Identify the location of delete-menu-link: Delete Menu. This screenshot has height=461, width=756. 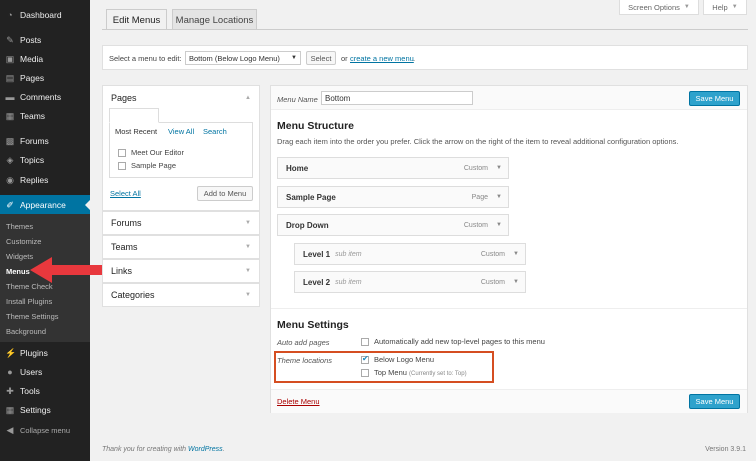
(298, 401).